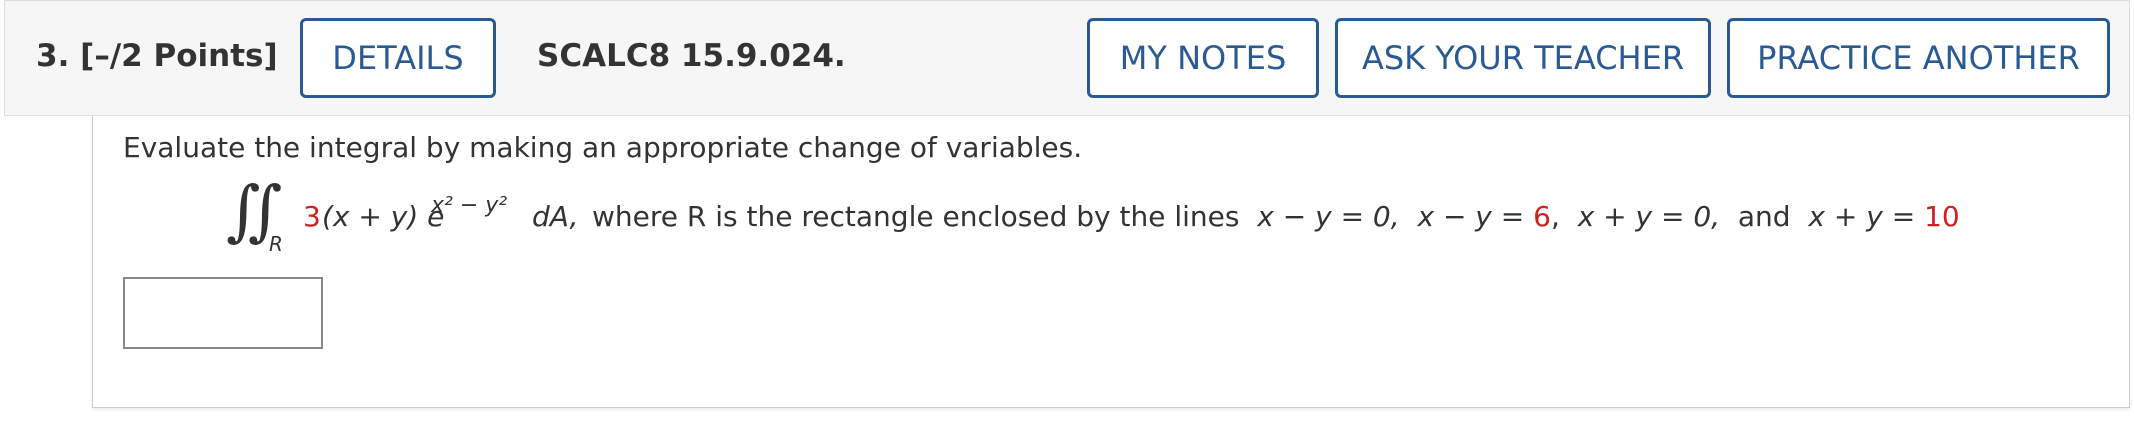 This screenshot has width=2134, height=437. Describe the element at coordinates (1764, 216) in the screenshot. I see `and-word: and` at that location.